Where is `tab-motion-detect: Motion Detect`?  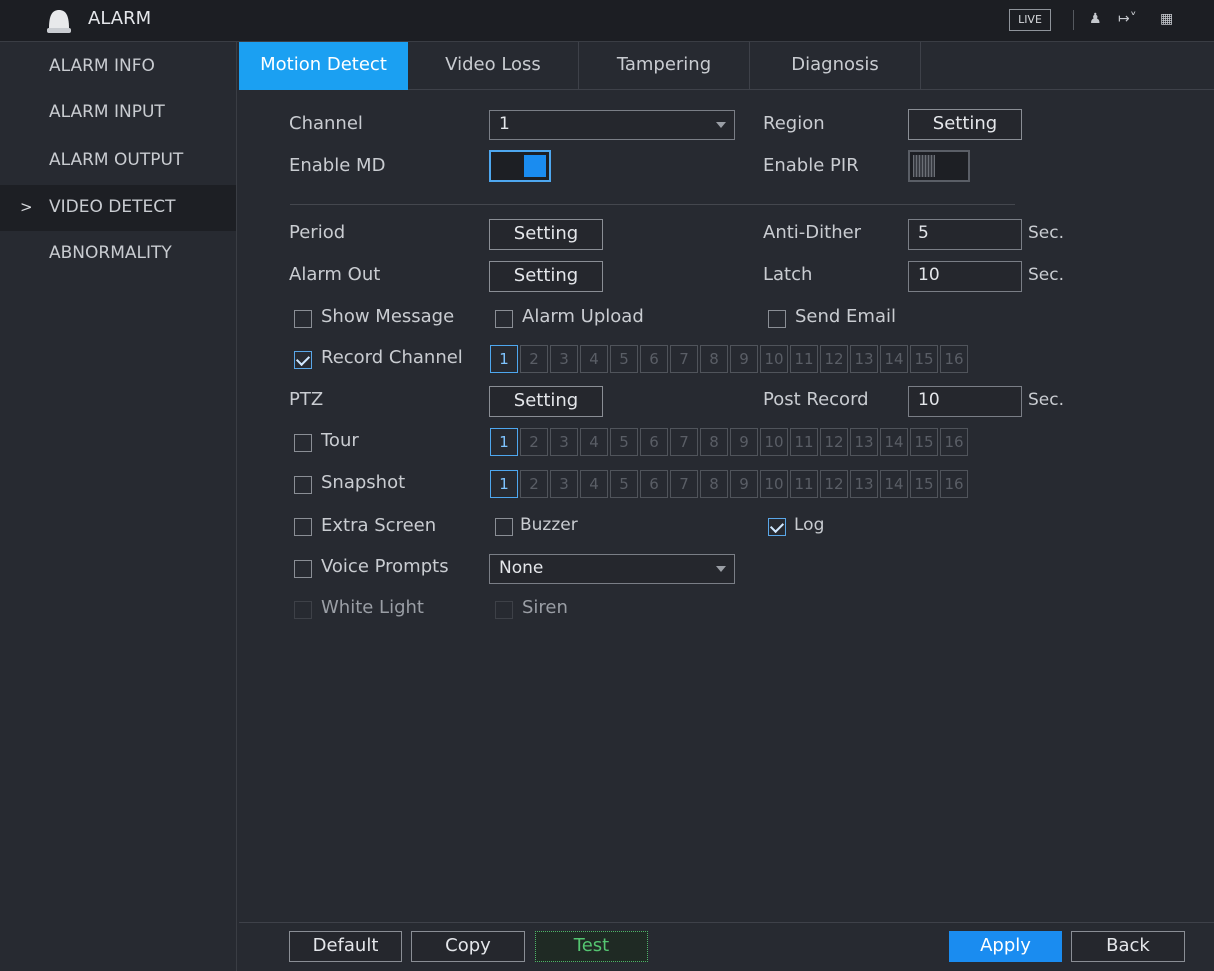
tab-motion-detect: Motion Detect is located at coordinates (323, 66).